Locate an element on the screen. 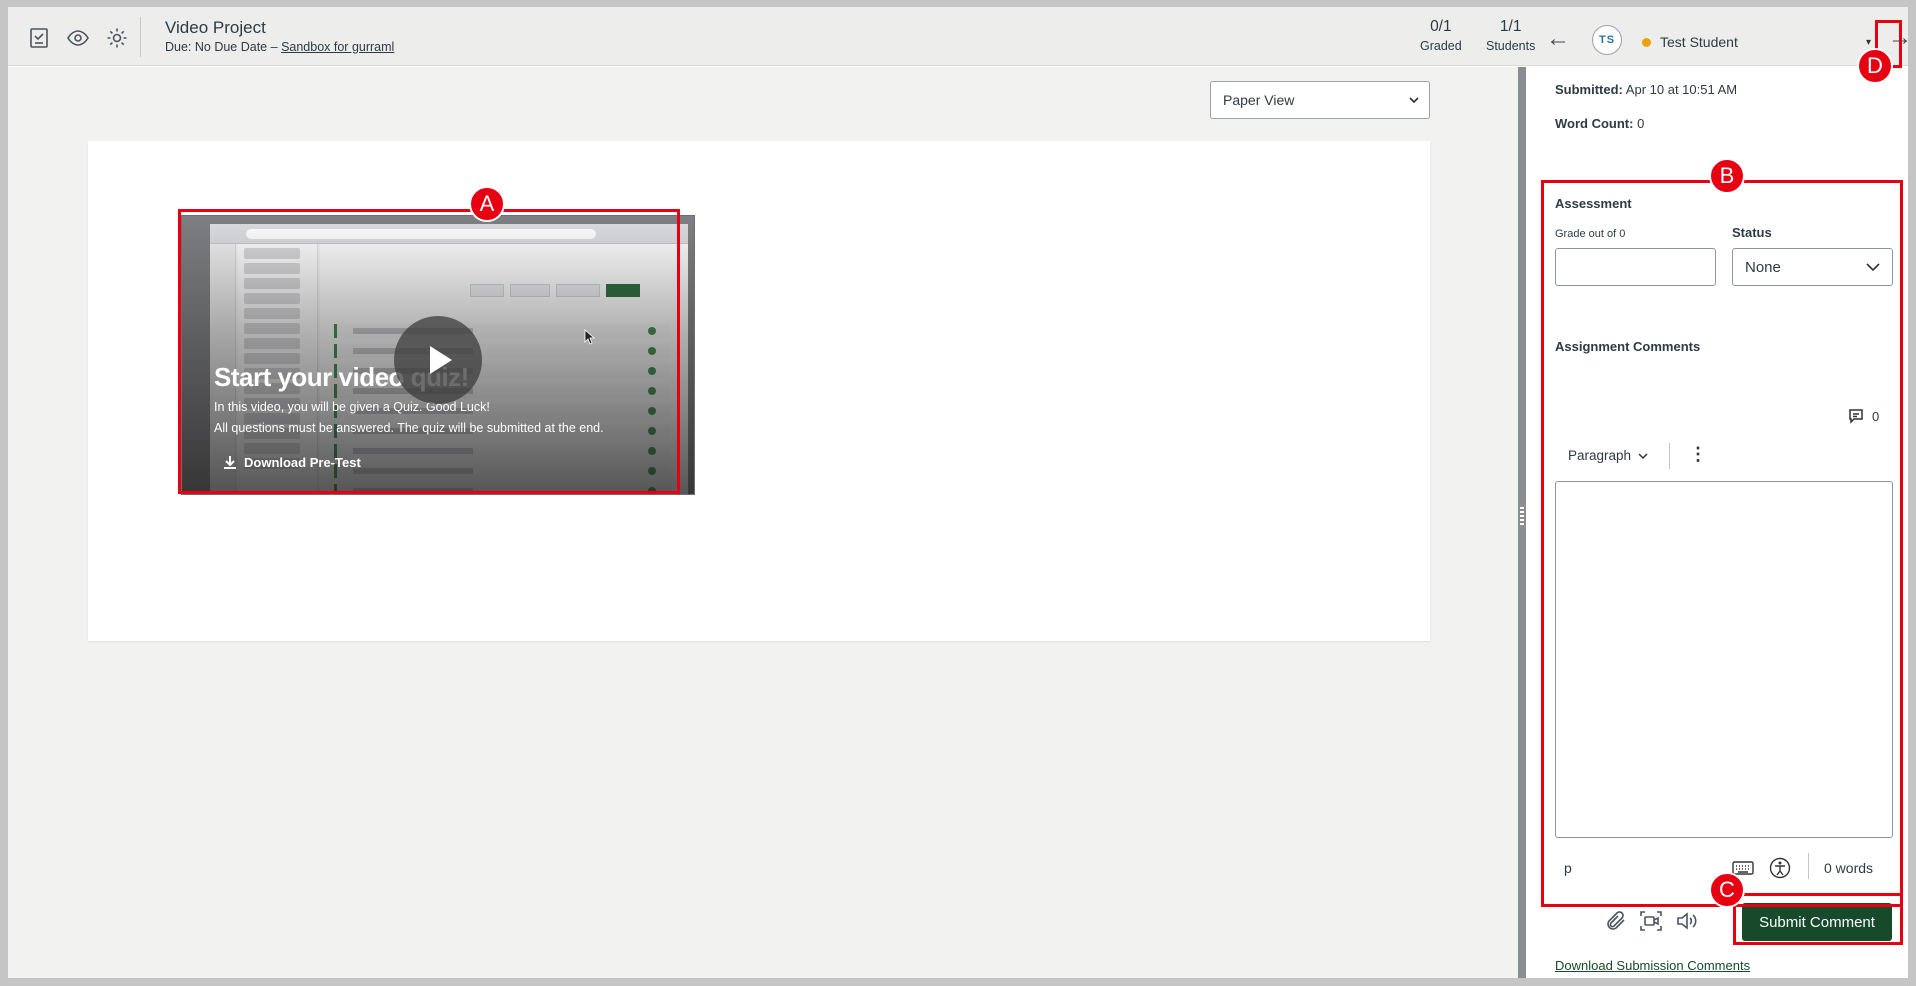 This screenshot has width=1916, height=986. assignment-title: Video Project is located at coordinates (215, 27).